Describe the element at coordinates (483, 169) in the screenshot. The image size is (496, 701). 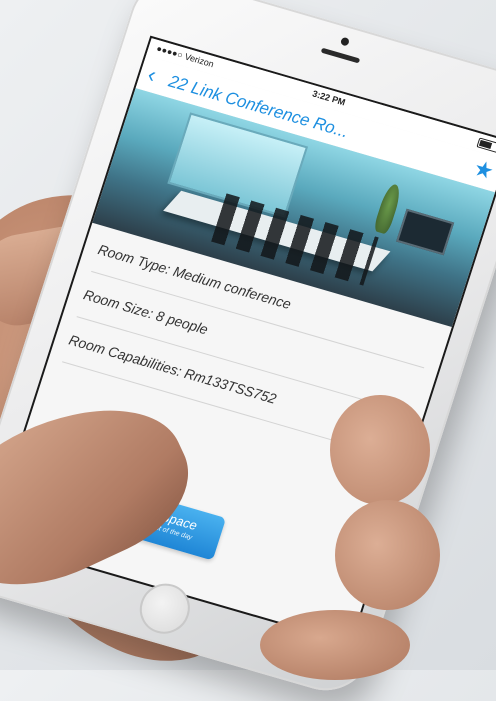
I see `star-icon: ★` at that location.